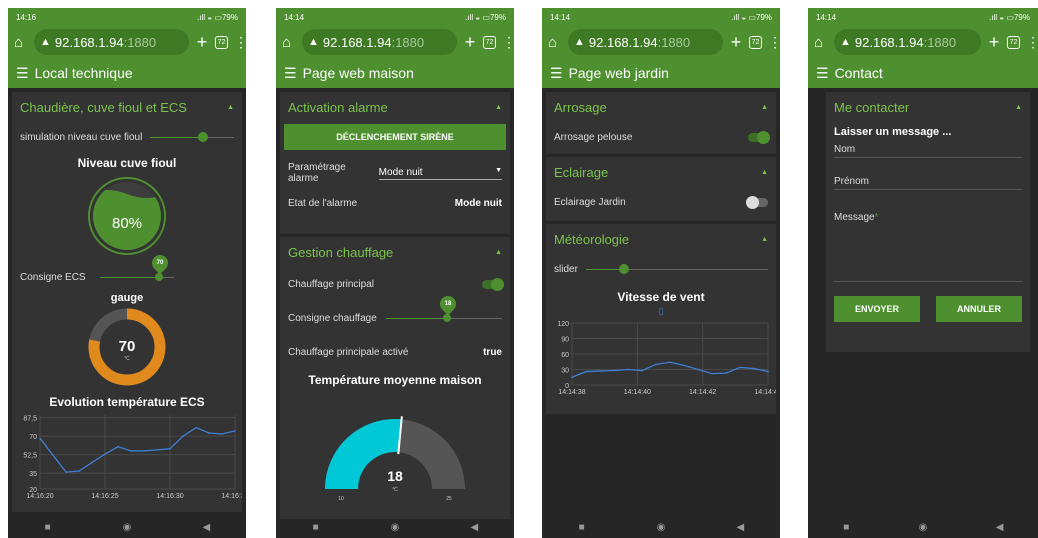  Describe the element at coordinates (661, 73) in the screenshot. I see `app-title-bar: ☰ Page web jardin` at that location.